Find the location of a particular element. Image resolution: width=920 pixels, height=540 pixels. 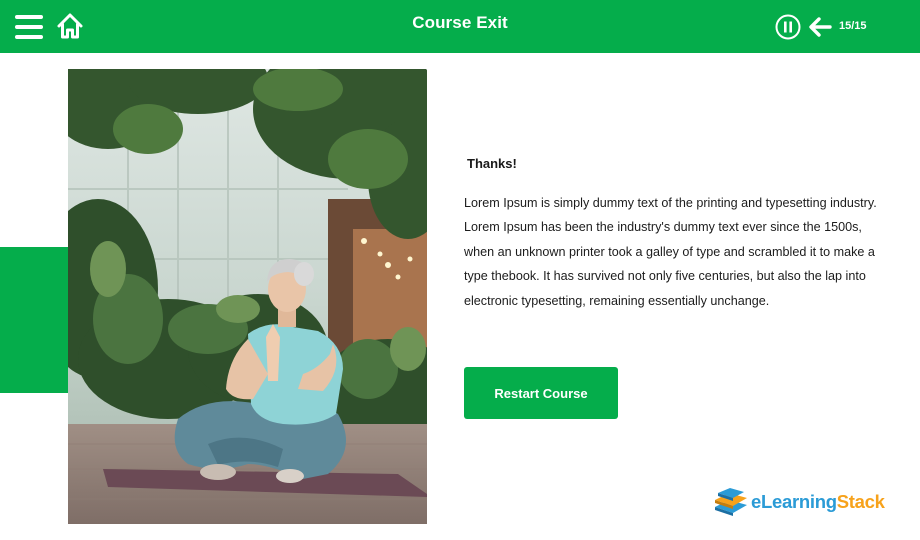

logo-text-stack: Stack is located at coordinates (860, 501).